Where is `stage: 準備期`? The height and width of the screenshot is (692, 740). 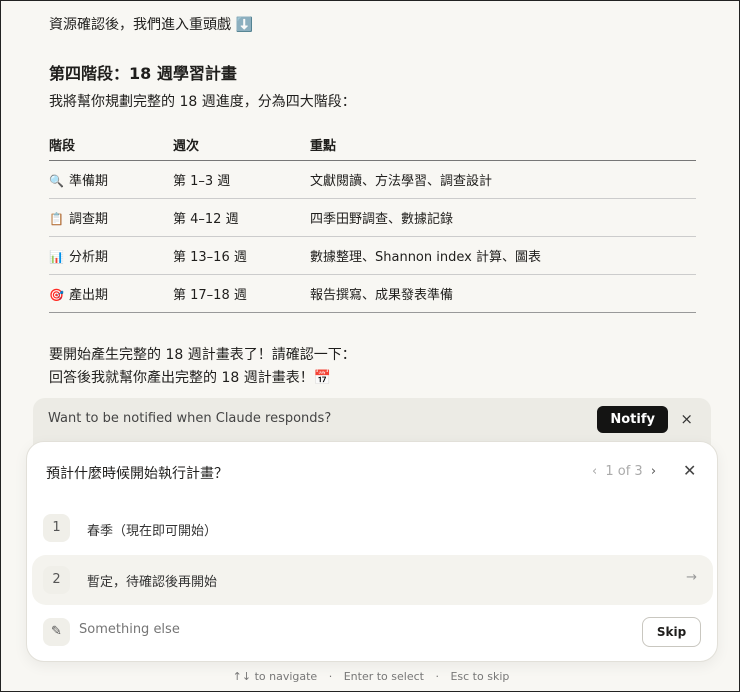 stage: 準備期 is located at coordinates (89, 181).